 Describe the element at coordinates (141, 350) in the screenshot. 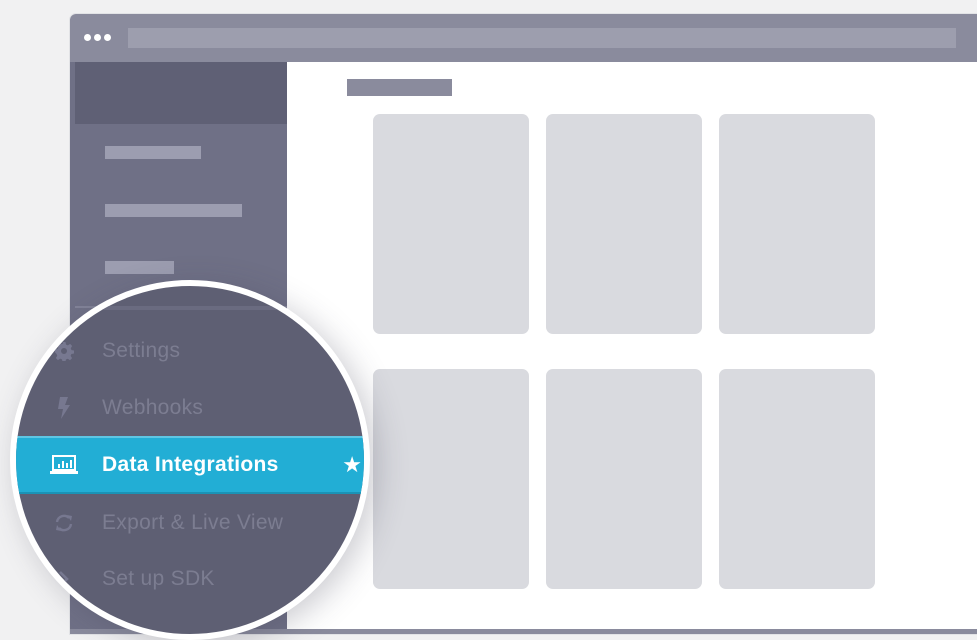

I see `menu-item-label: Settings` at that location.